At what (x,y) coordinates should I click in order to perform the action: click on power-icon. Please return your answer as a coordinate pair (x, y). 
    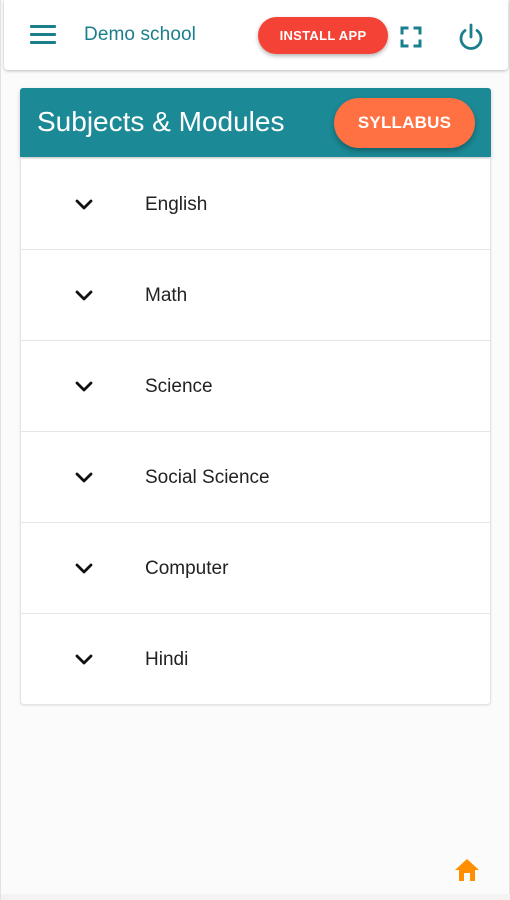
    Looking at the image, I should click on (471, 37).